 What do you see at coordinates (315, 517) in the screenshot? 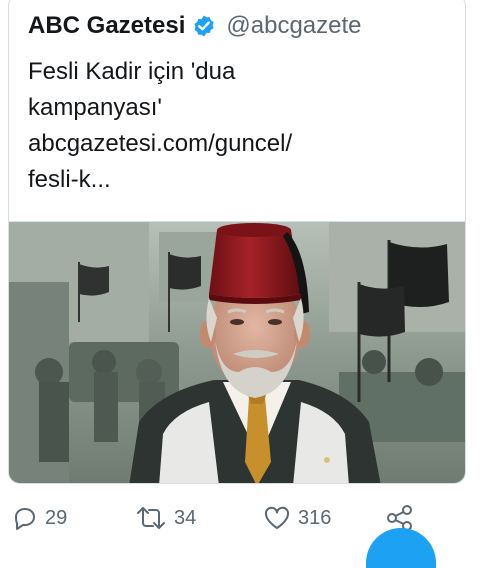
I see `like-count: 316` at bounding box center [315, 517].